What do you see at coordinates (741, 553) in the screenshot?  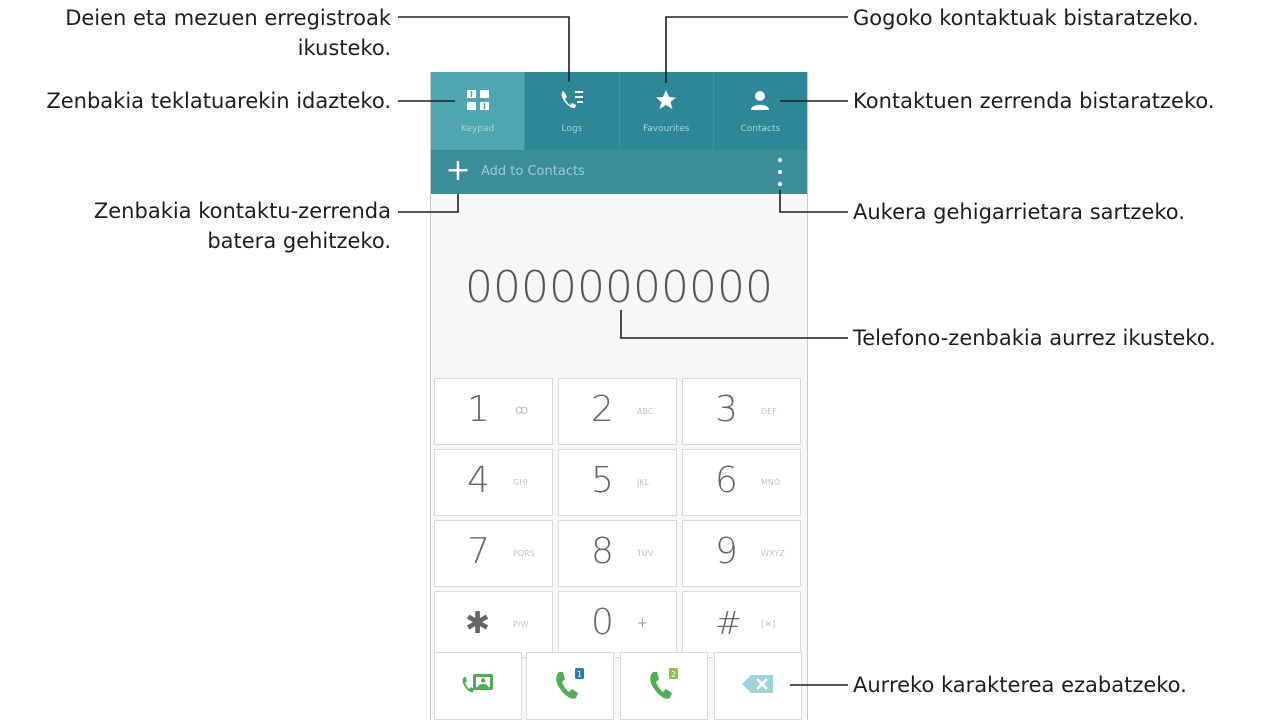 I see `key-9: 9 WXYZ` at bounding box center [741, 553].